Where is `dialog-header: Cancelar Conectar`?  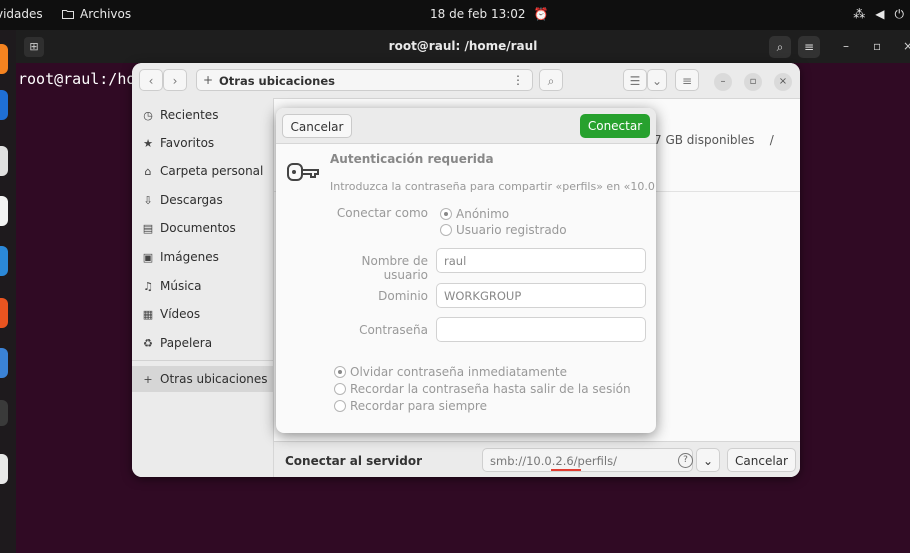
dialog-header: Cancelar Conectar is located at coordinates (466, 126).